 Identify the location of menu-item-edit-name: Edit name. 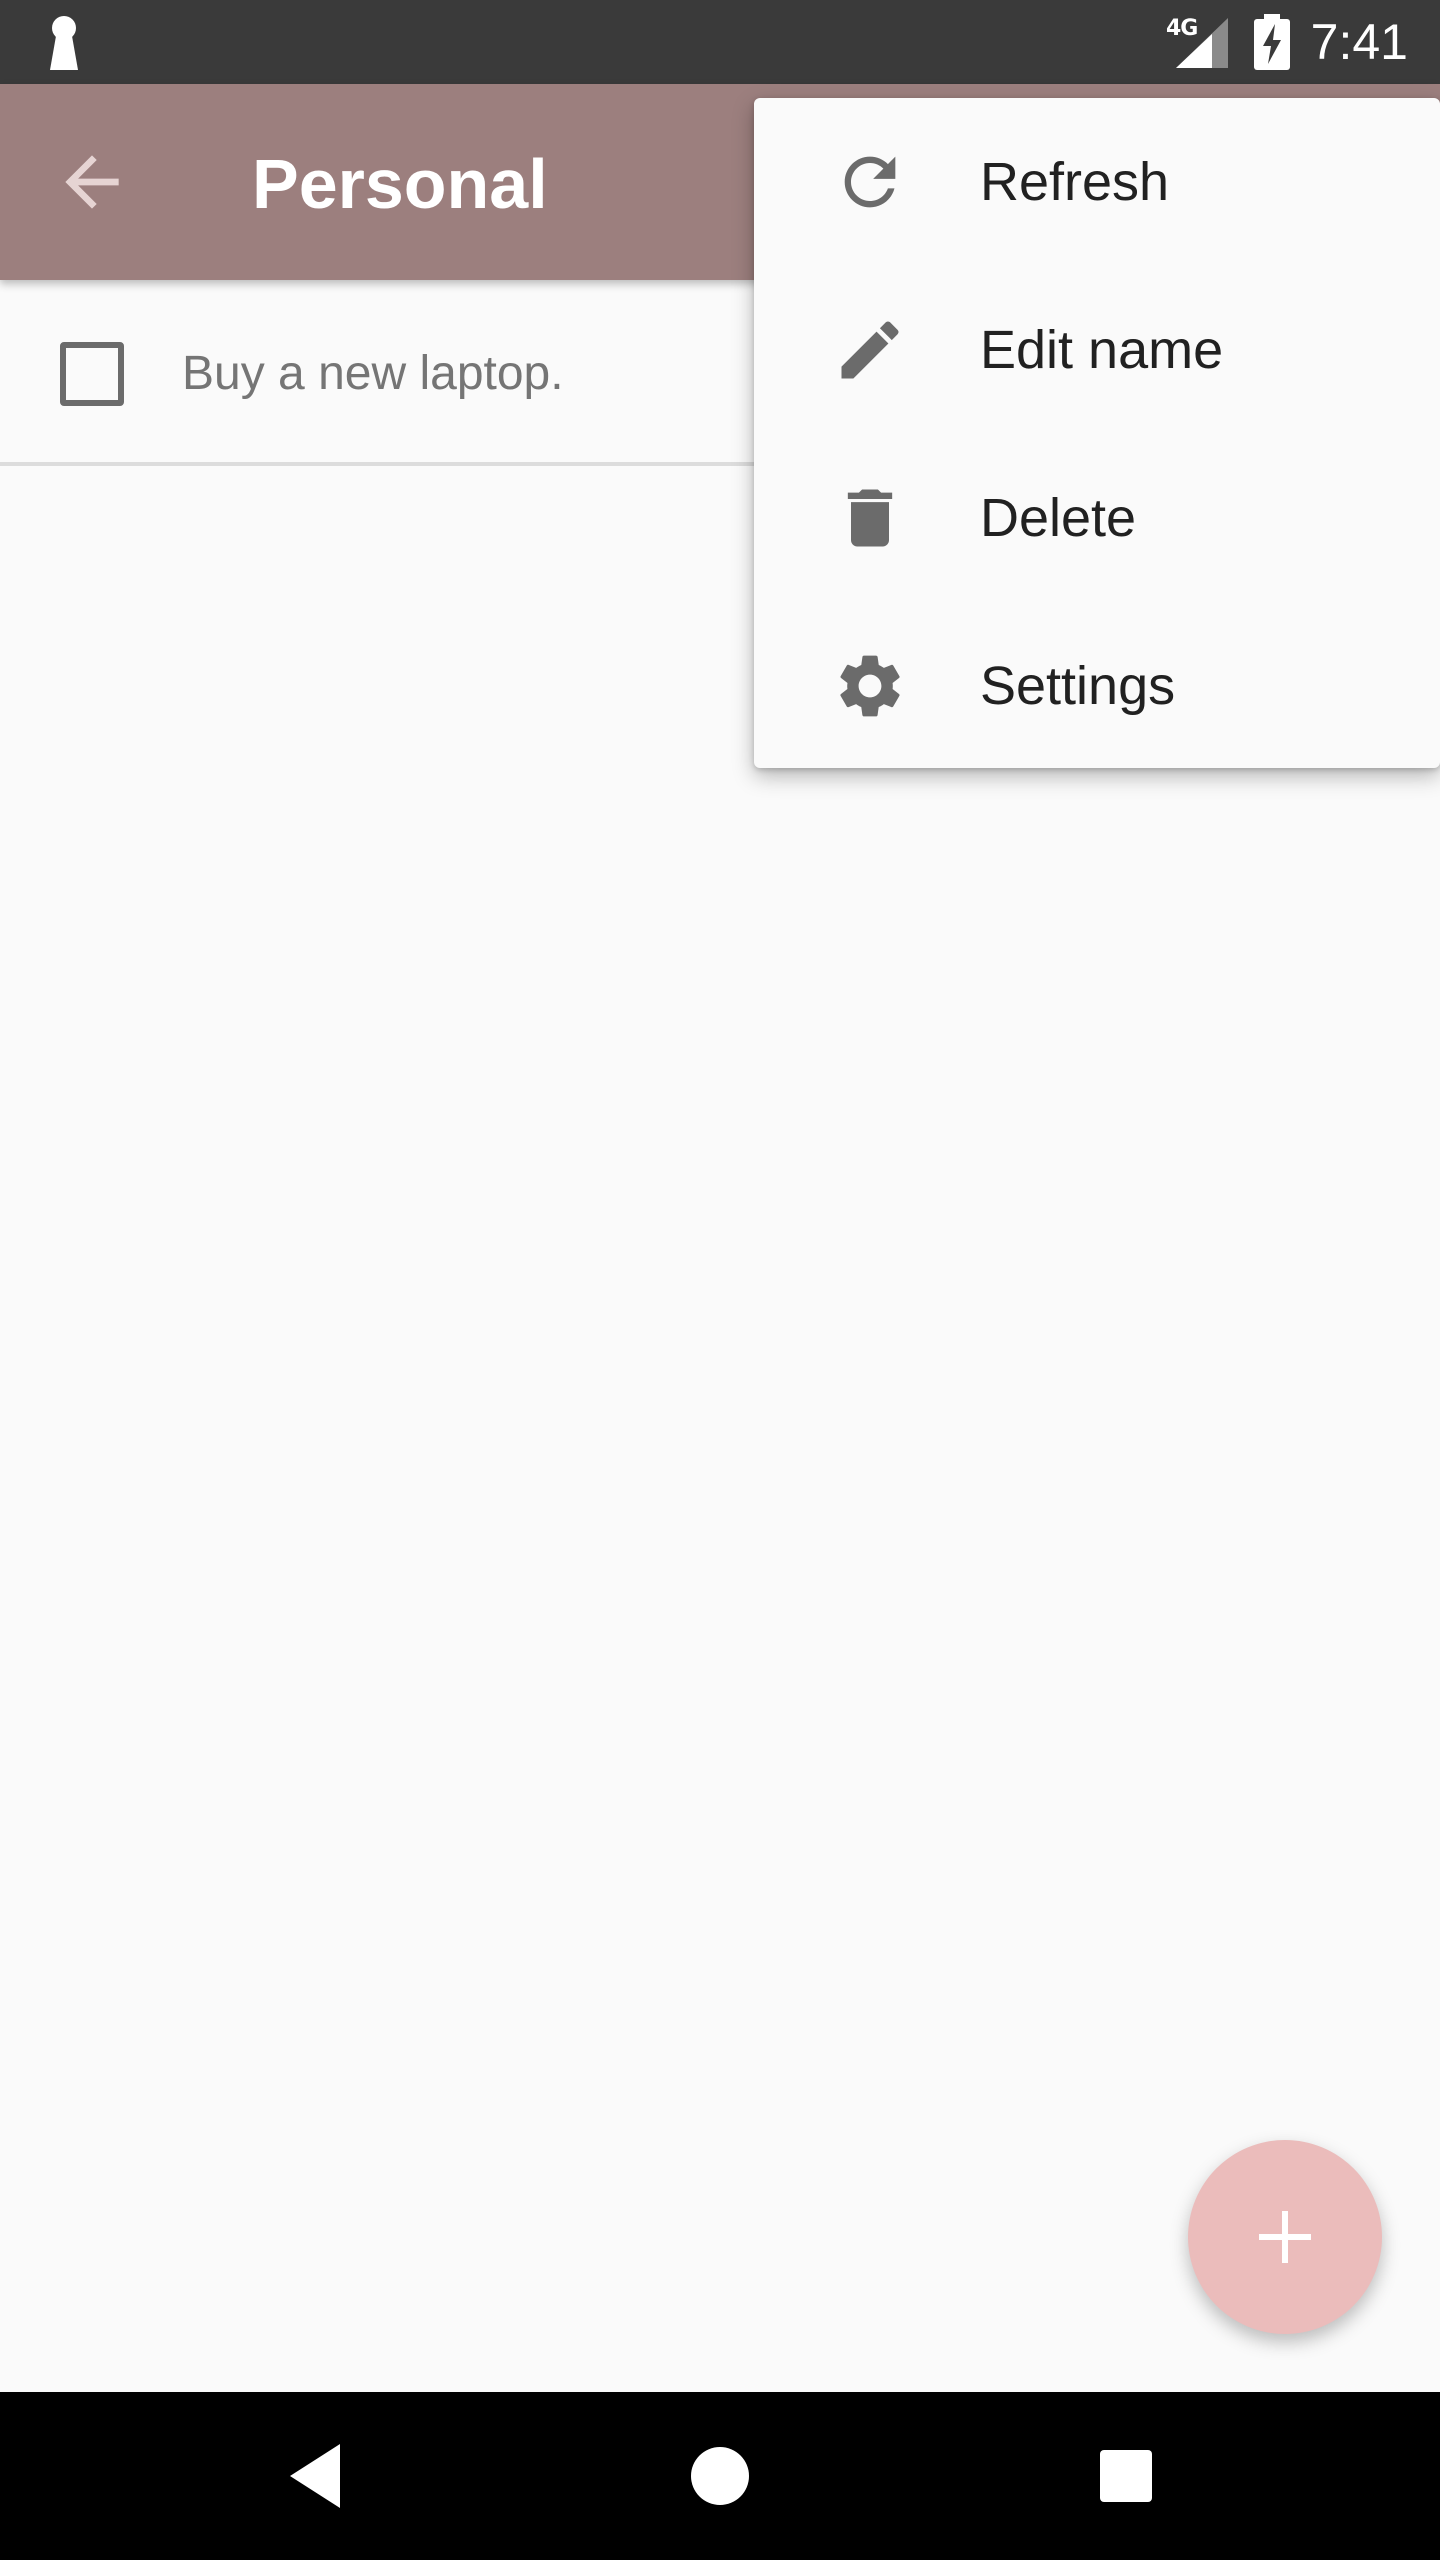
(1097, 350).